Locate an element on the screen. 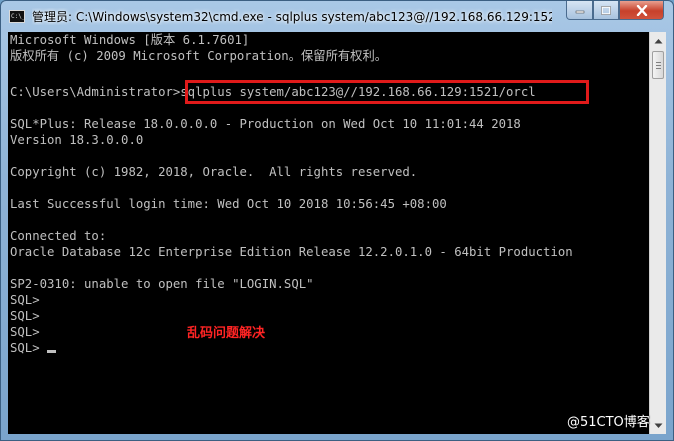 The height and width of the screenshot is (441, 674). console-prompt: SQL> is located at coordinates (29, 348).